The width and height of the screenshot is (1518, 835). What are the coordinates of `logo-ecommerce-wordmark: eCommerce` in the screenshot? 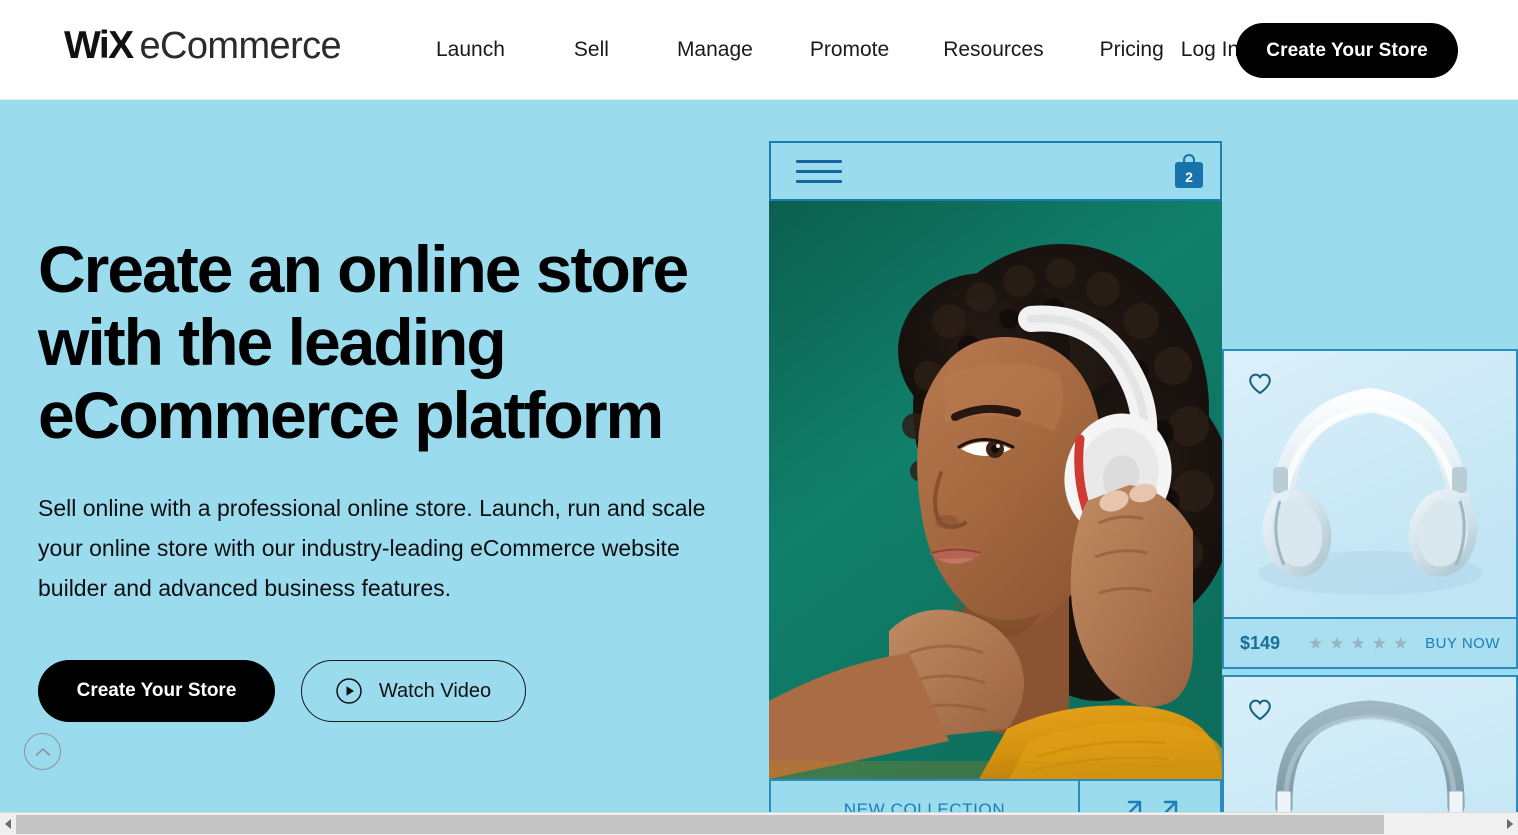 It's located at (240, 46).